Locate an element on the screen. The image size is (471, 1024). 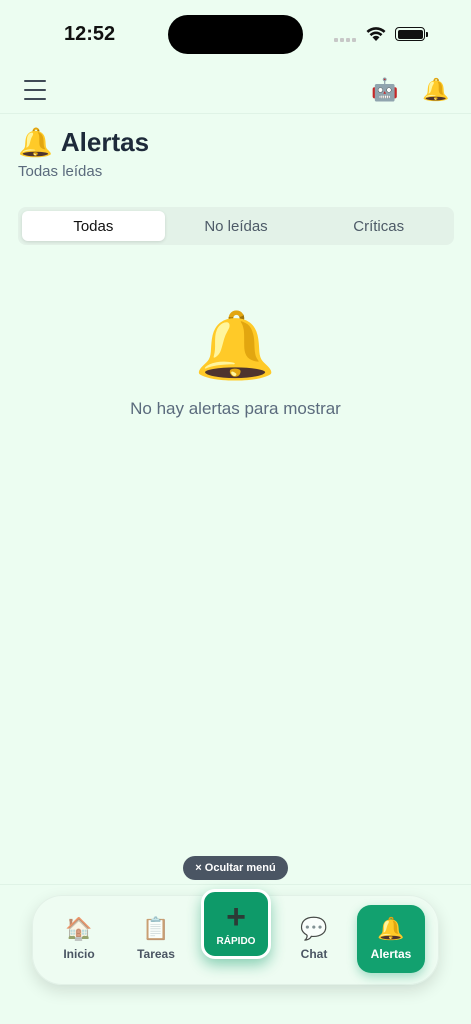
nav-item-inicio: 🏠 Inicio is located at coordinates (79, 939).